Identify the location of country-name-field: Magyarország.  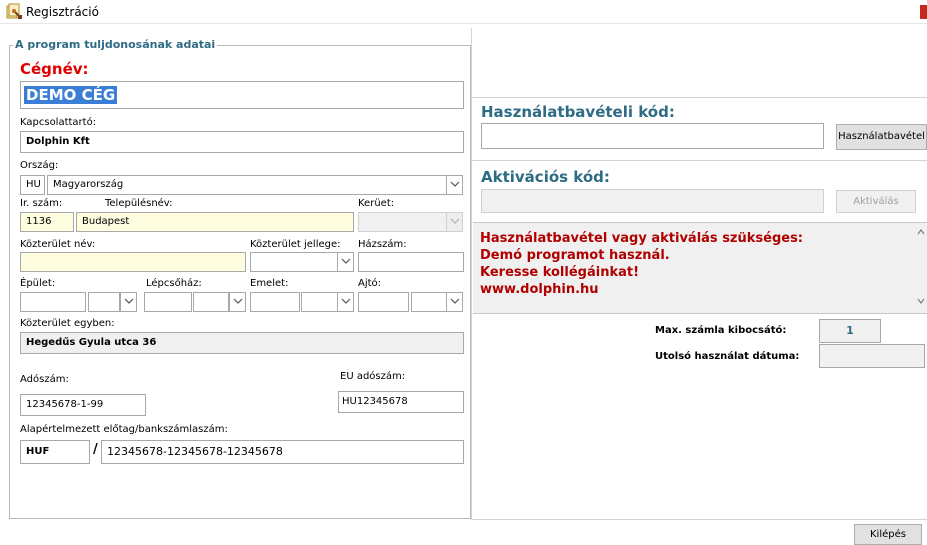
(247, 185).